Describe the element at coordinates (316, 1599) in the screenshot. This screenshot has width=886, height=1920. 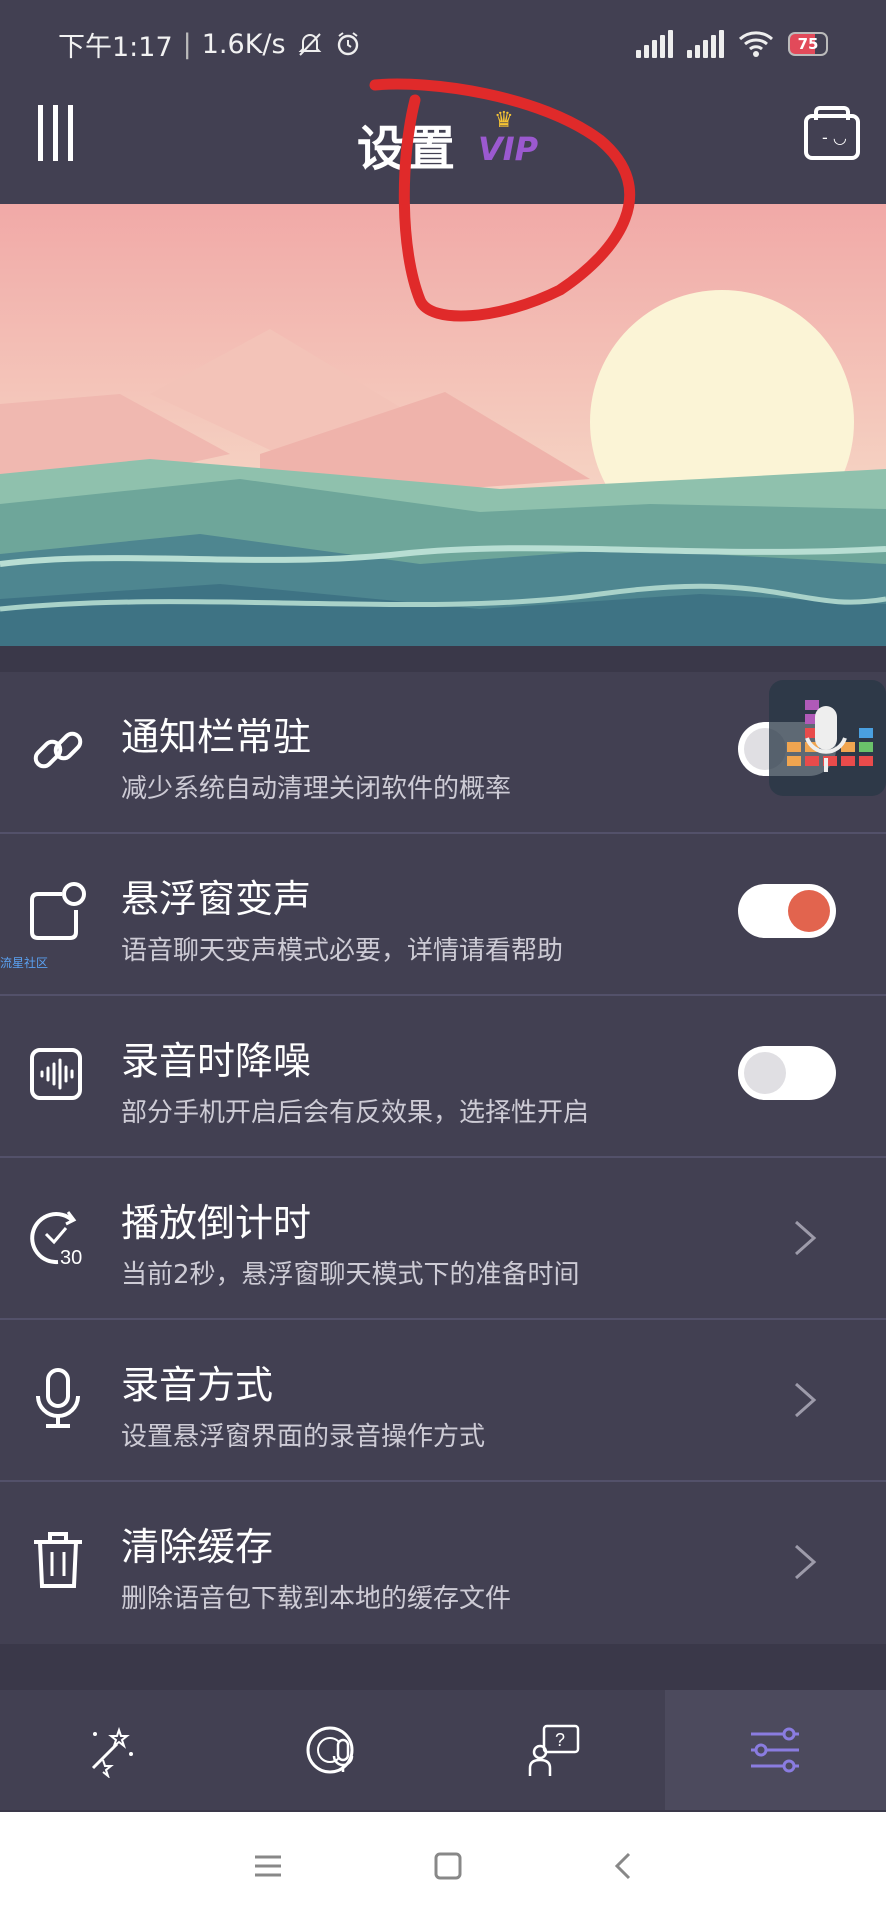
I see `setting-subtitle: 删除语音包下载到本地的缓存文件` at that location.